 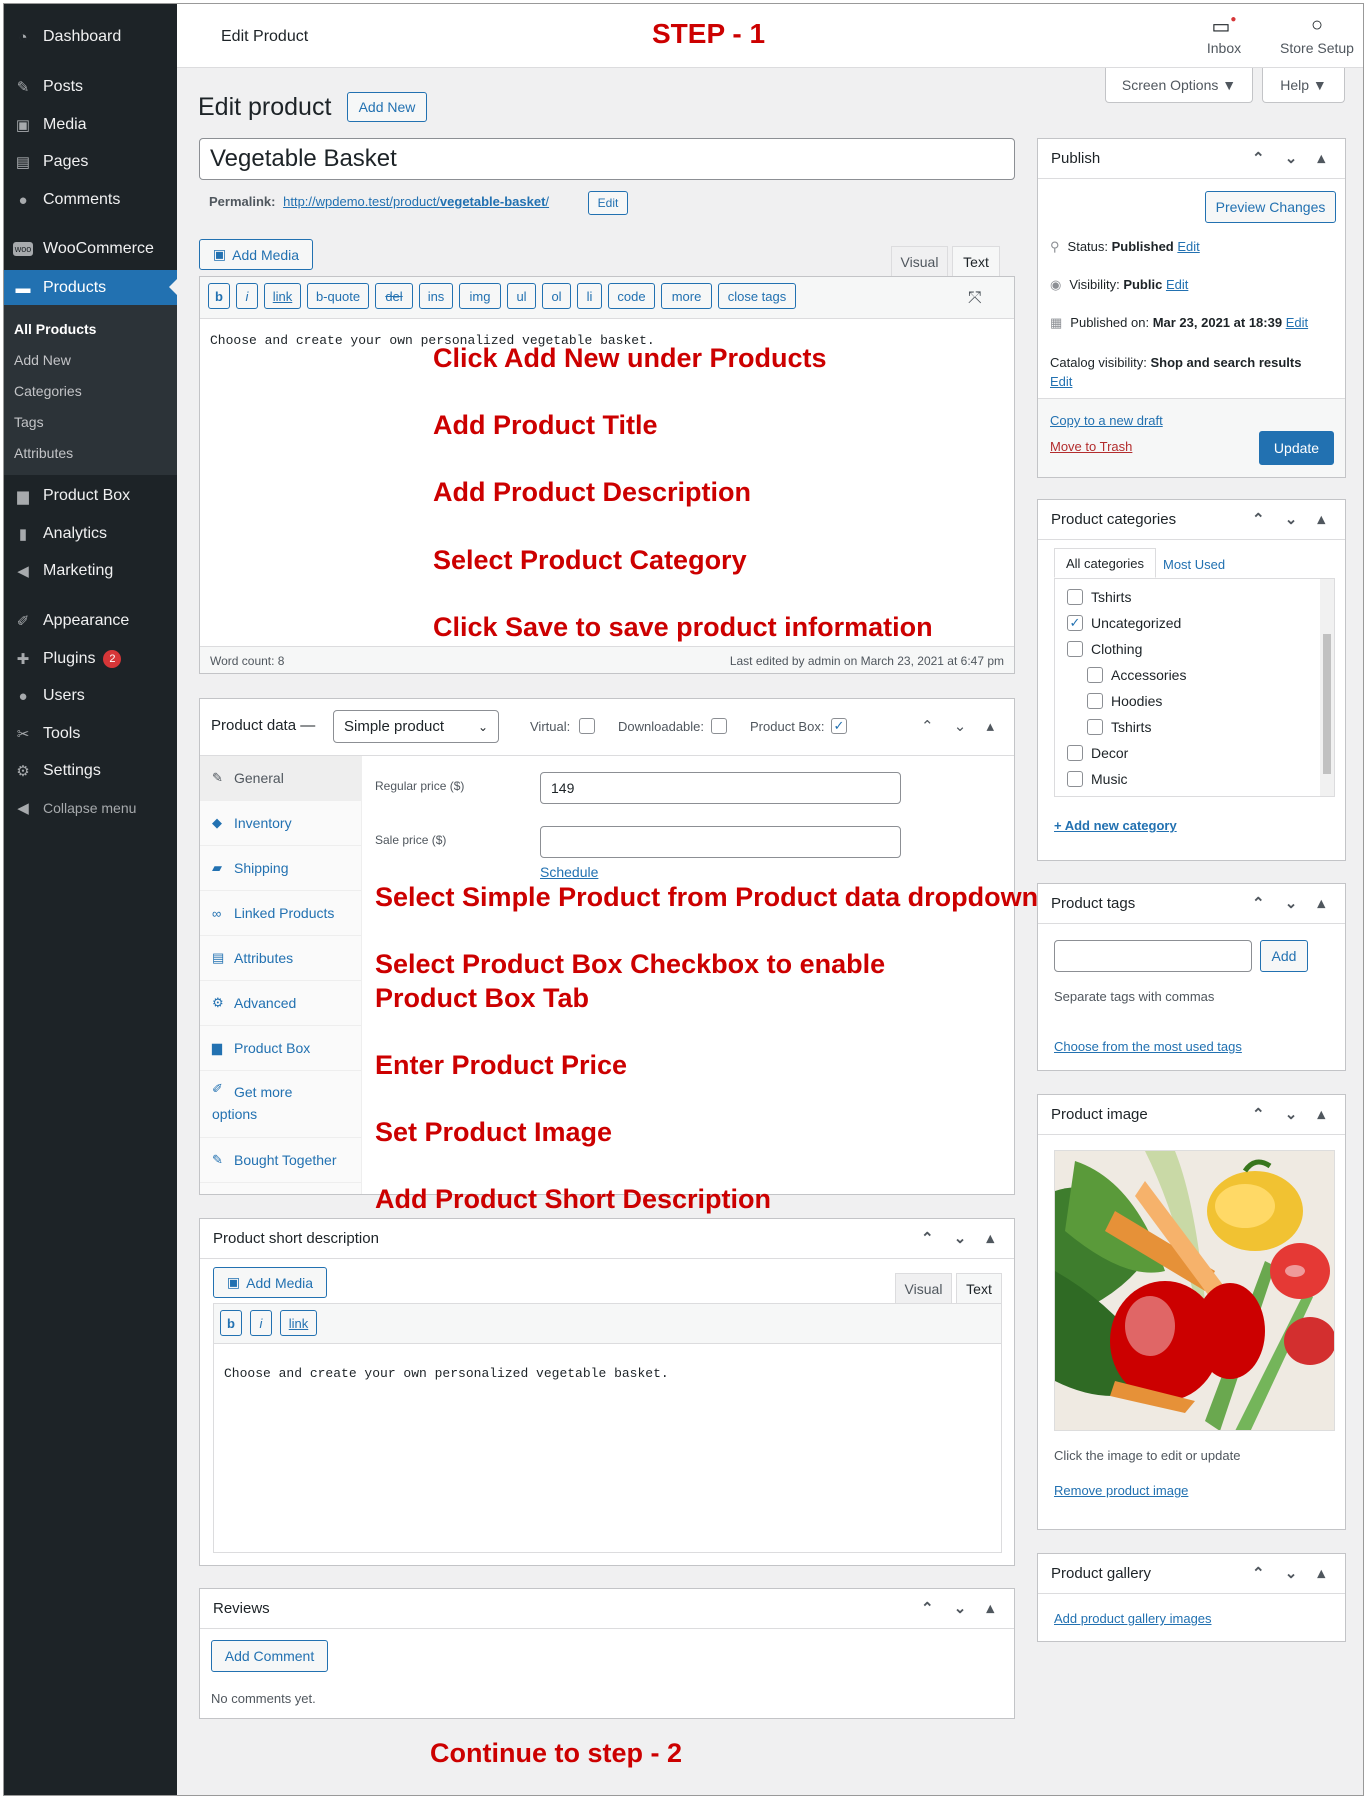 What do you see at coordinates (281, 778) in the screenshot?
I see `tab-general: ✎ General` at bounding box center [281, 778].